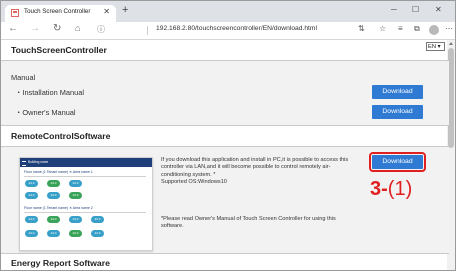 This screenshot has height=273, width=459. I want to click on menu-icon, so click(24, 163).